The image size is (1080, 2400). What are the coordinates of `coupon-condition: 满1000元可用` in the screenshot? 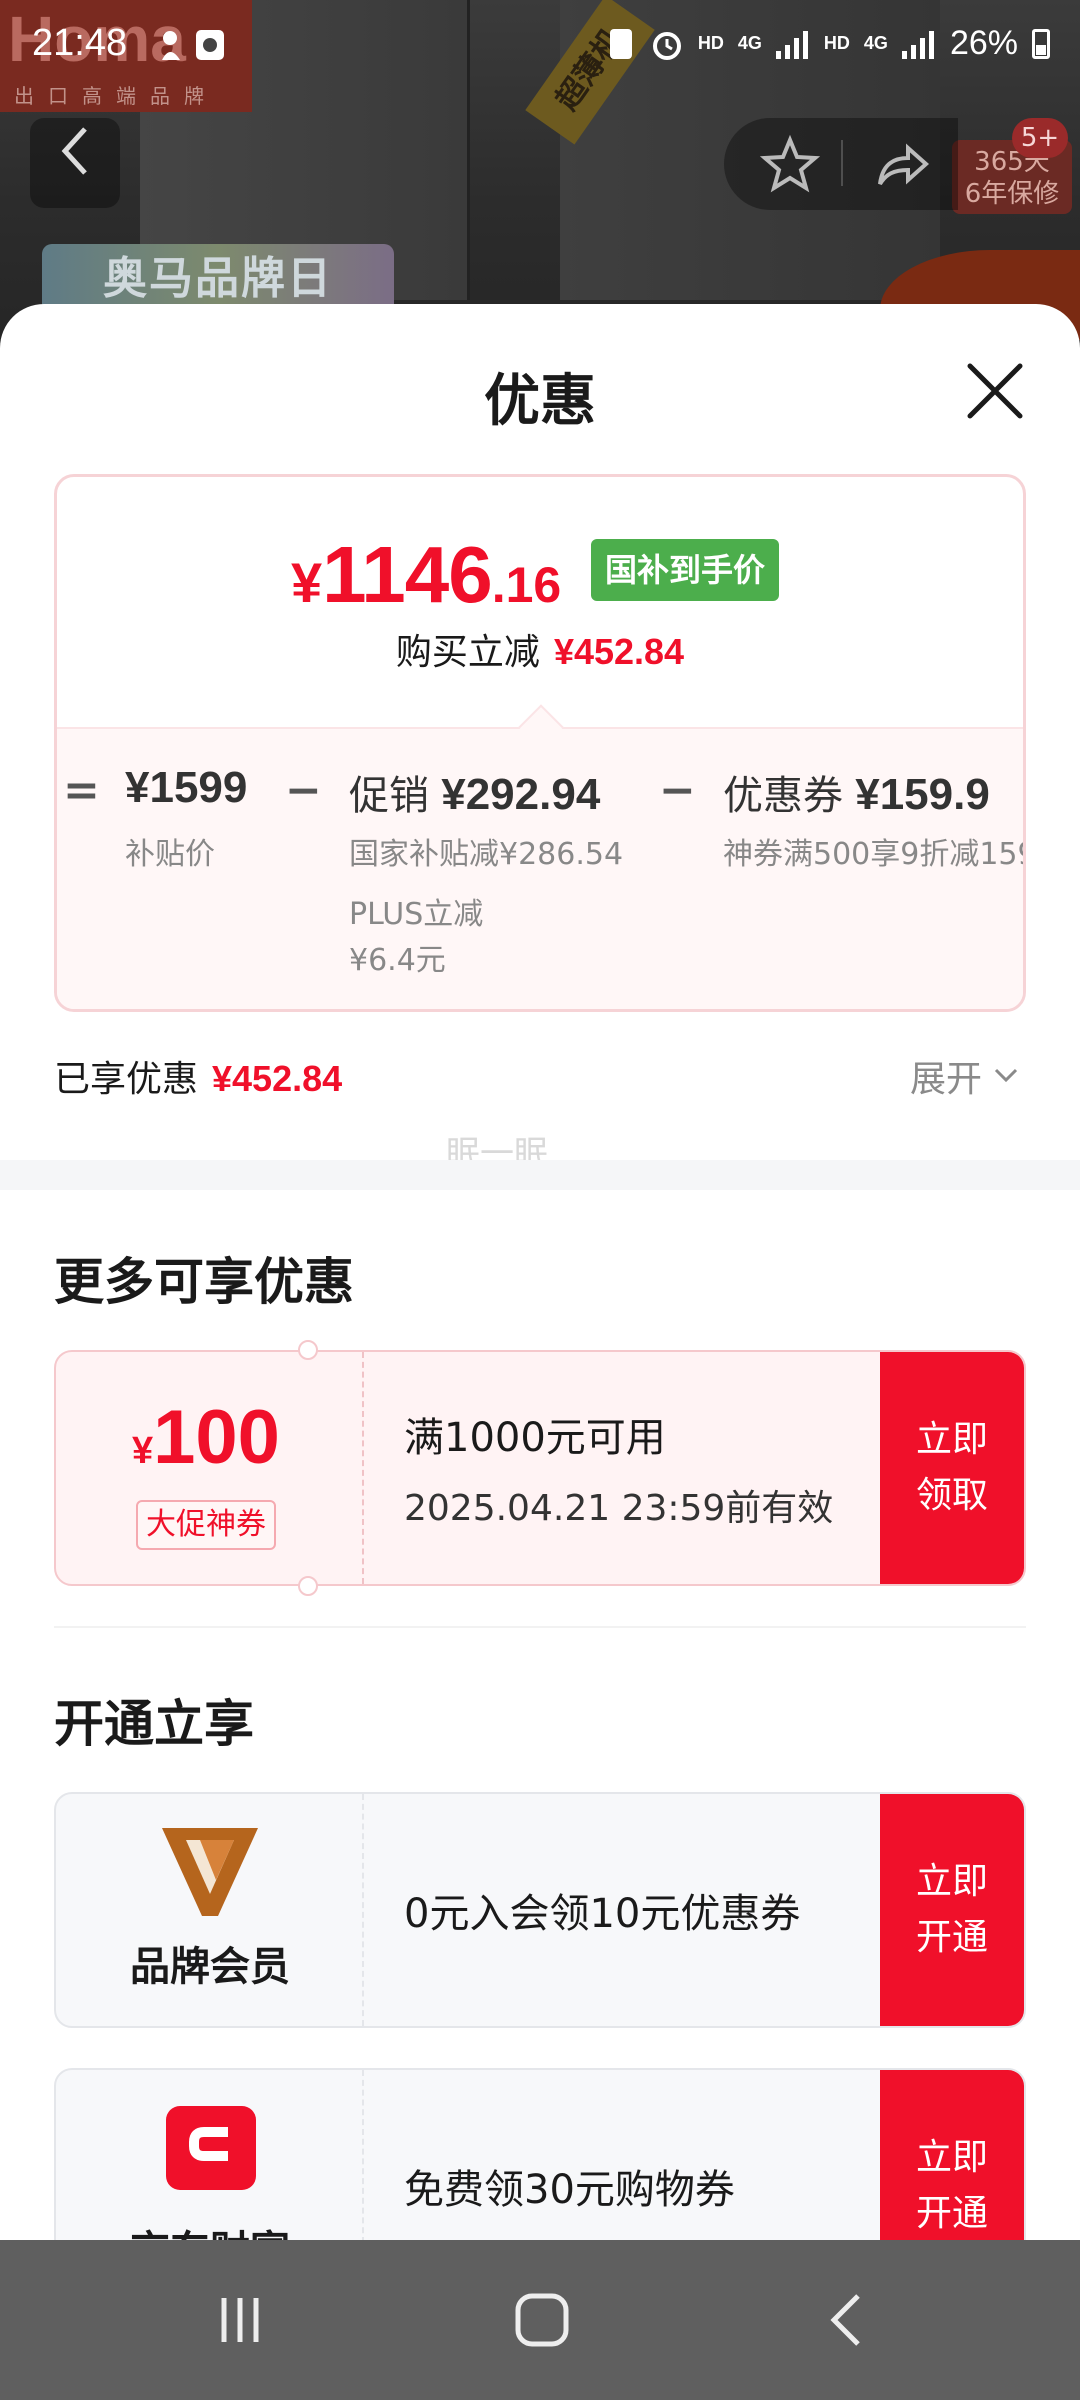 It's located at (535, 1438).